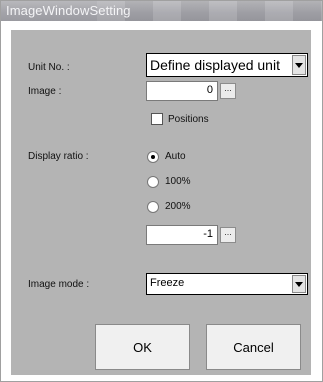 The width and height of the screenshot is (323, 382). I want to click on ratio-100-radio, so click(153, 182).